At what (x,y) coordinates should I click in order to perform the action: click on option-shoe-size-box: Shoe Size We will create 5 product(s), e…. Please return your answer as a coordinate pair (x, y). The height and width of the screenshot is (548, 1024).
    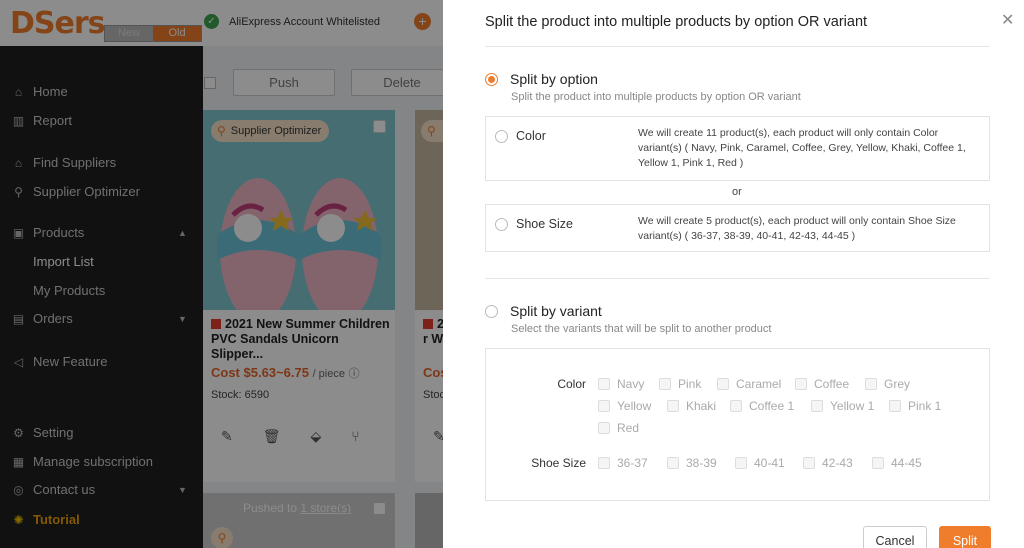
    Looking at the image, I should click on (737, 228).